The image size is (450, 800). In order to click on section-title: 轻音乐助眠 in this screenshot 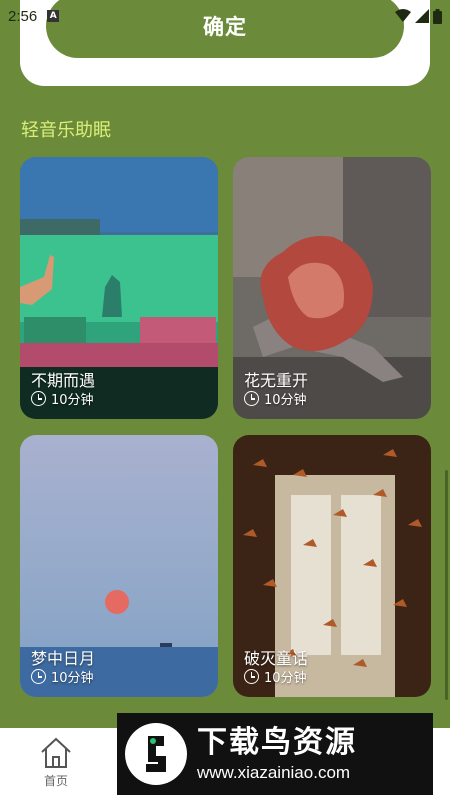, I will do `click(66, 130)`.